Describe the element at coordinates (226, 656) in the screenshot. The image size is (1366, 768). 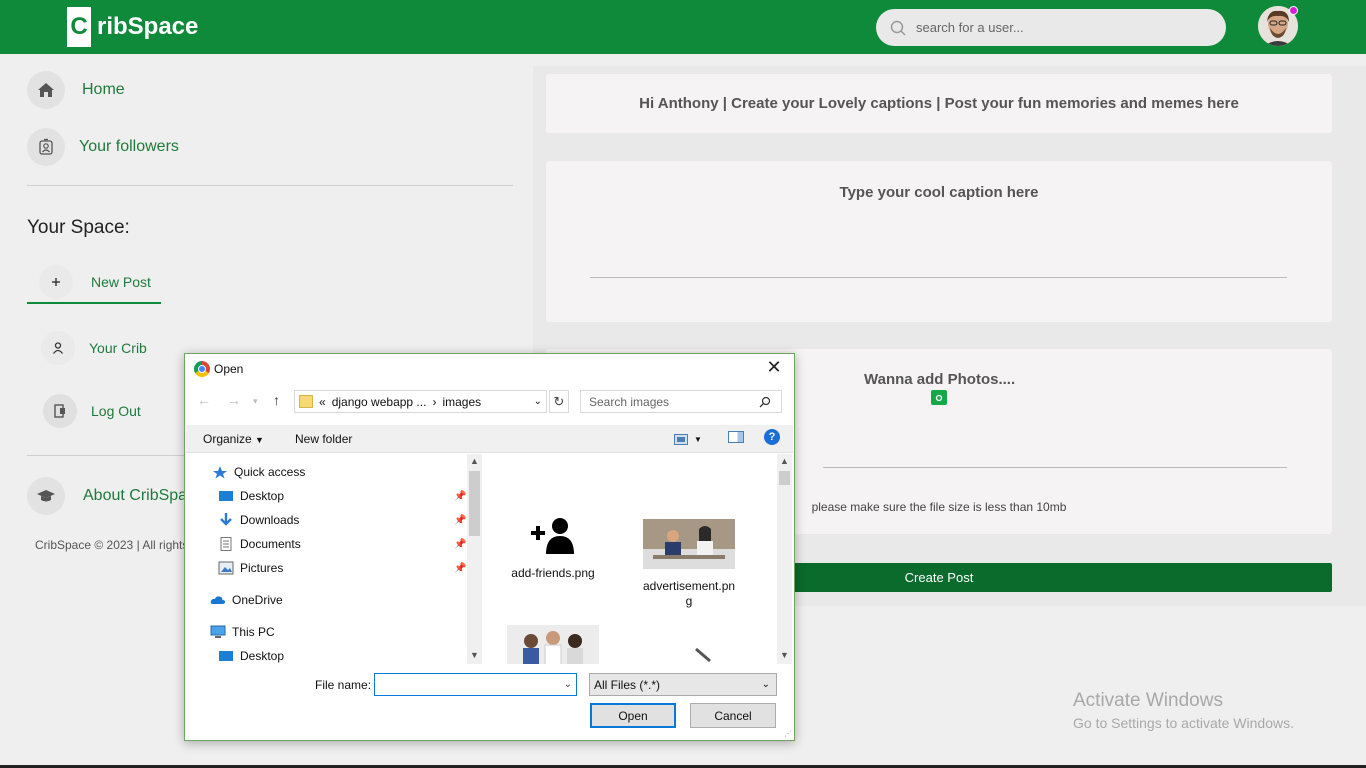
I see `desktop-icon` at that location.